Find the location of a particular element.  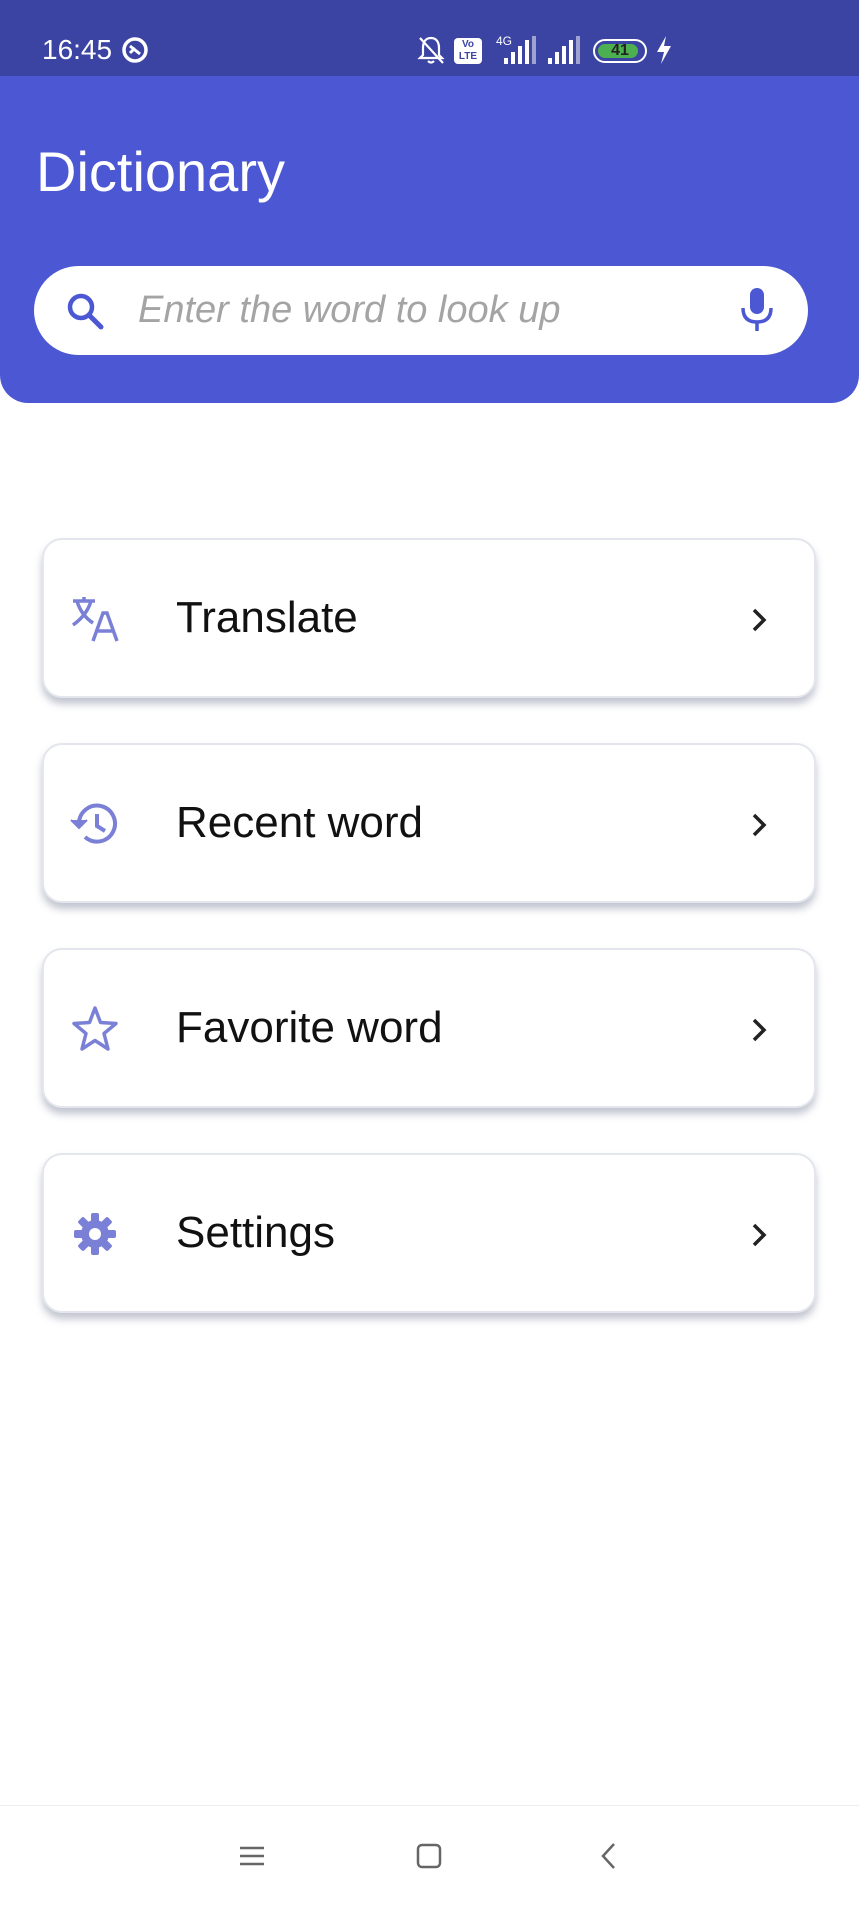

menu-item-label: Settings is located at coordinates (255, 1232).